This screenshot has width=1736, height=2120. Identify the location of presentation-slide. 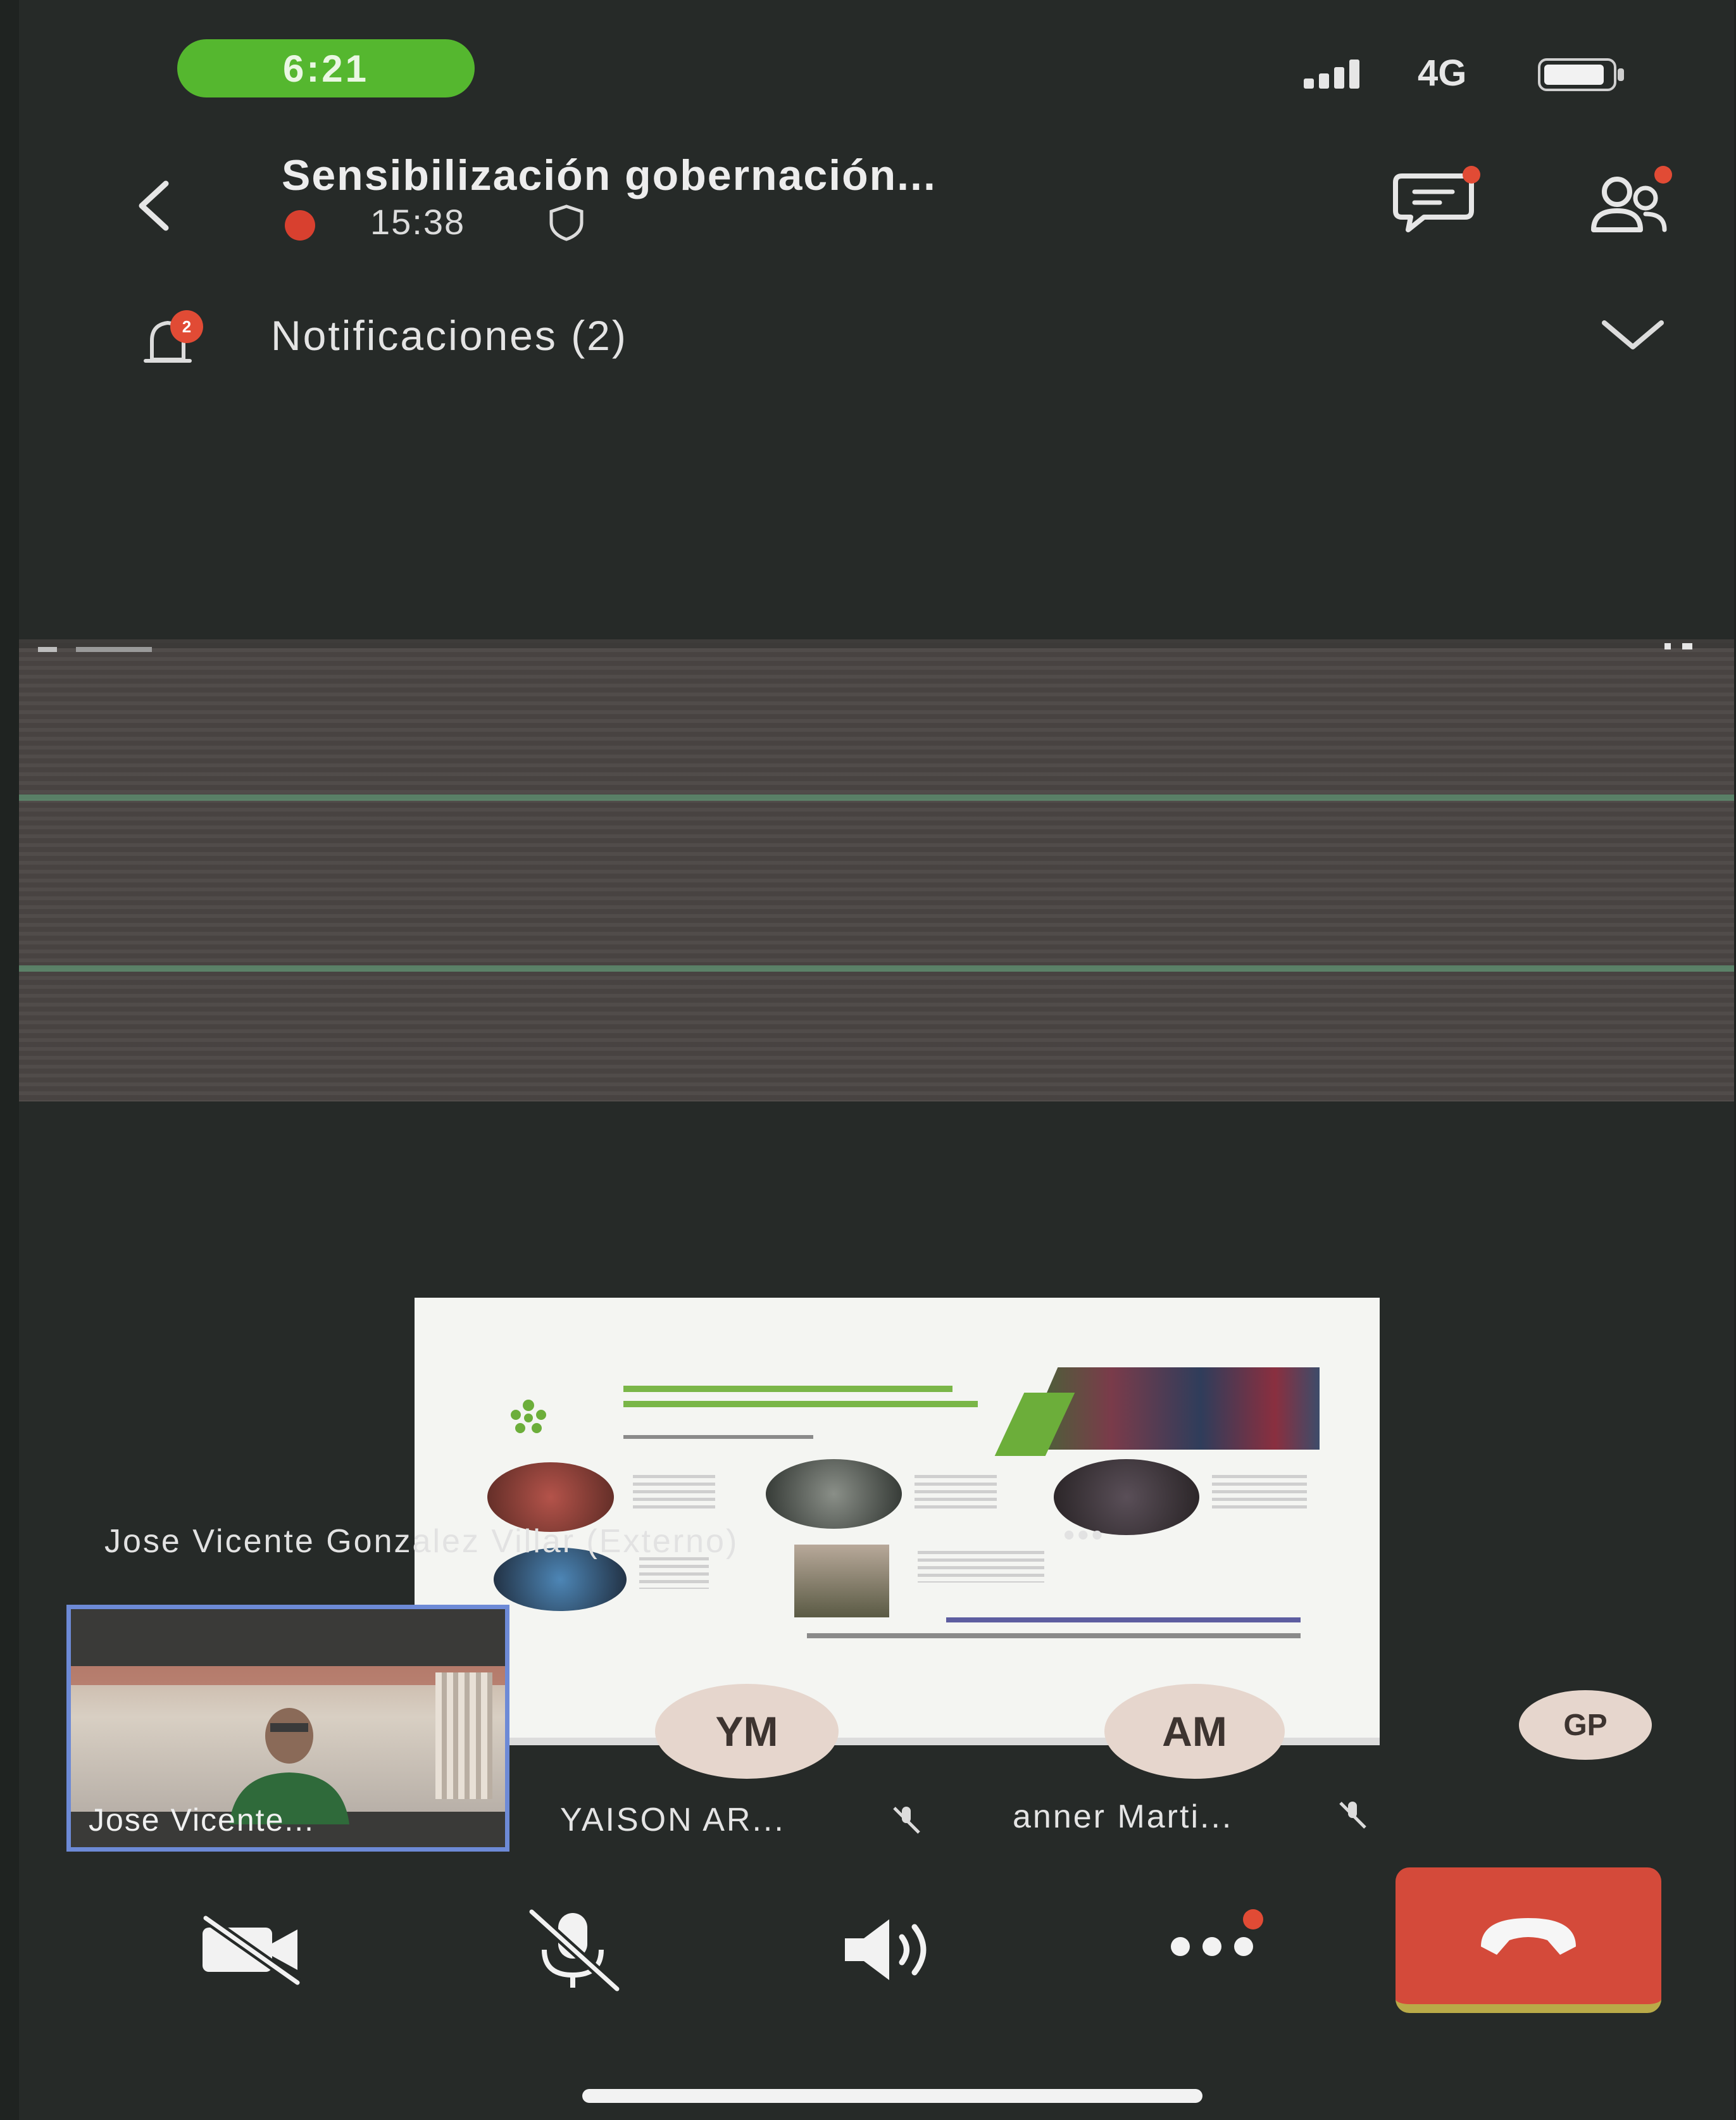
(897, 1521).